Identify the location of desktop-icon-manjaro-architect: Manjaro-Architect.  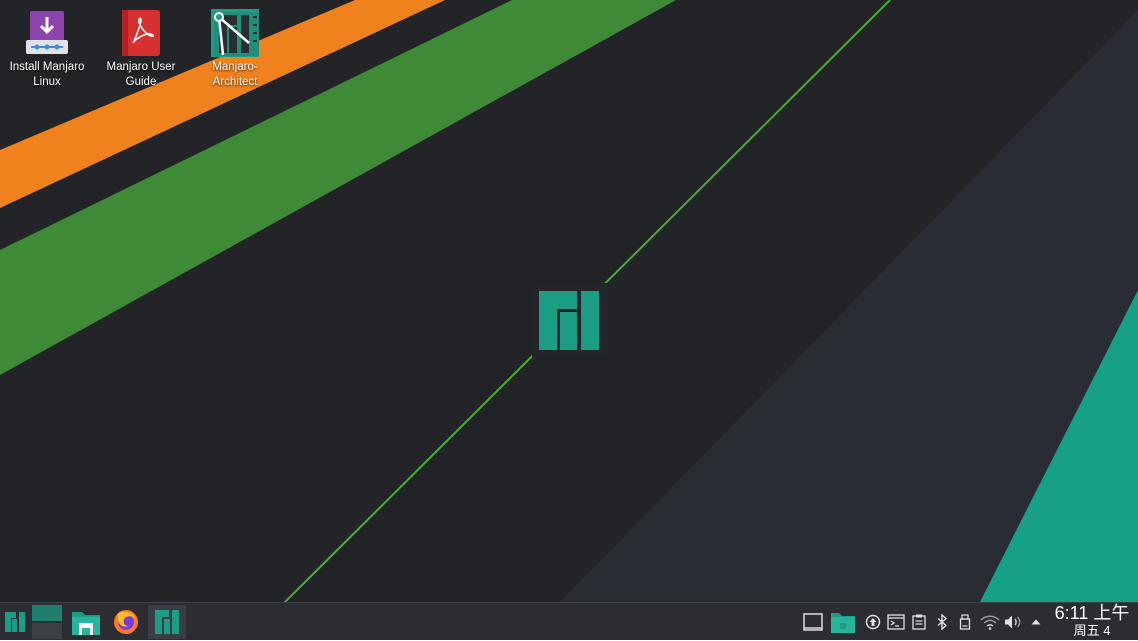
(235, 49).